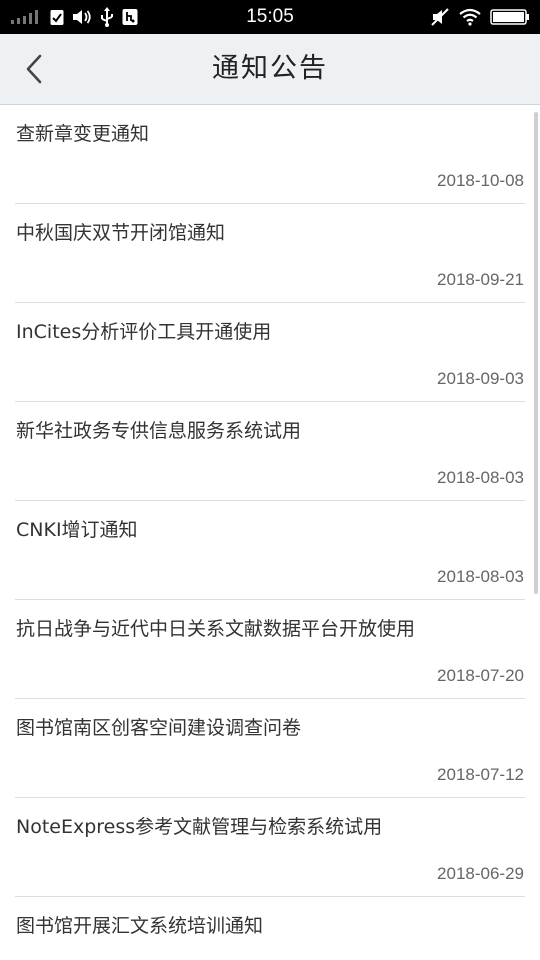  What do you see at coordinates (159, 431) in the screenshot?
I see `notice-title: 新华社政务专供信息服务系统试用` at bounding box center [159, 431].